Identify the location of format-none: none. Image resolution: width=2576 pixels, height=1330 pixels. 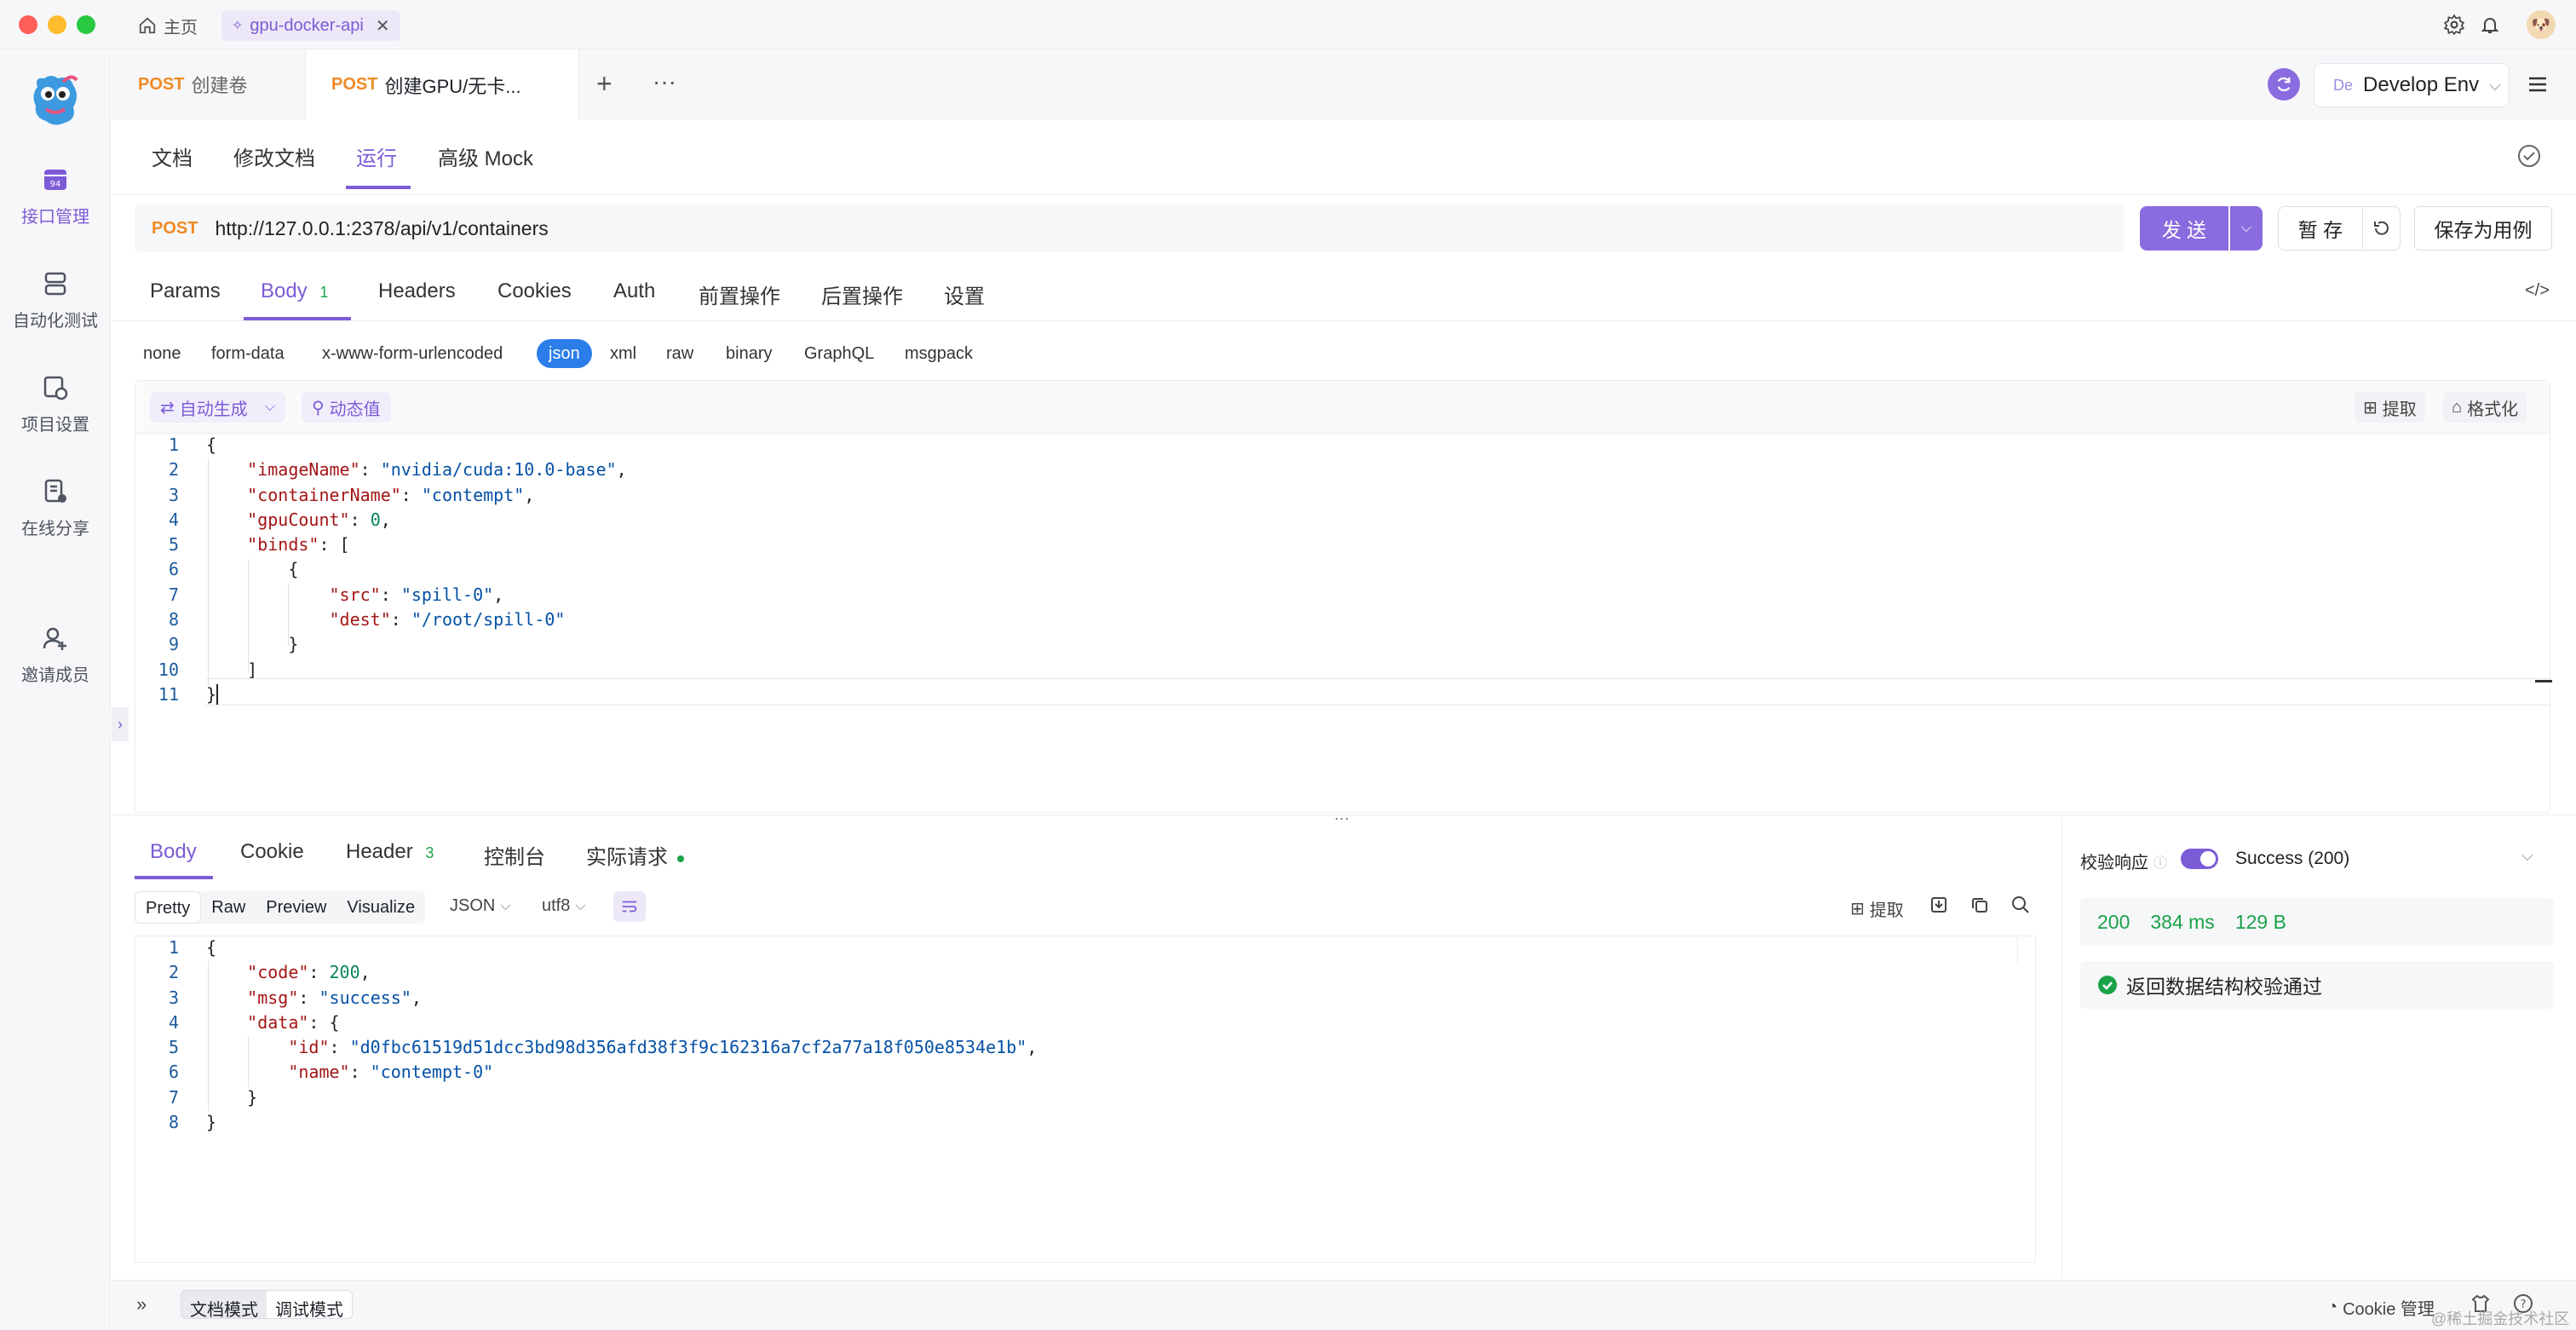
(162, 353).